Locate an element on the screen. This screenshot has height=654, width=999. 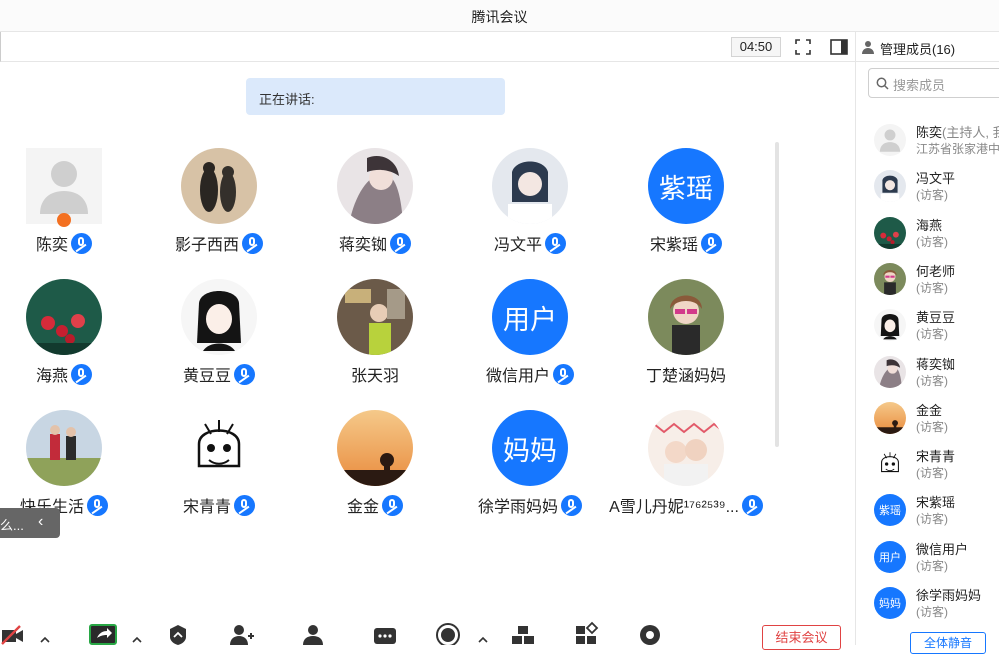
participant-name-row: 黄豆豆 is located at coordinates (219, 374).